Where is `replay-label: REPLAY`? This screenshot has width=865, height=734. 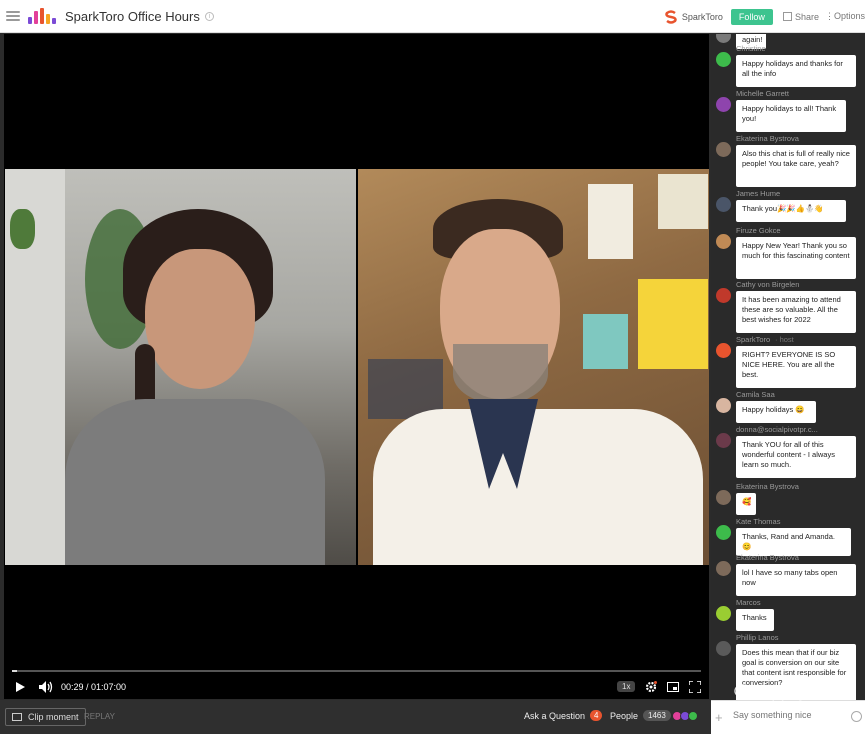 replay-label: REPLAY is located at coordinates (99, 716).